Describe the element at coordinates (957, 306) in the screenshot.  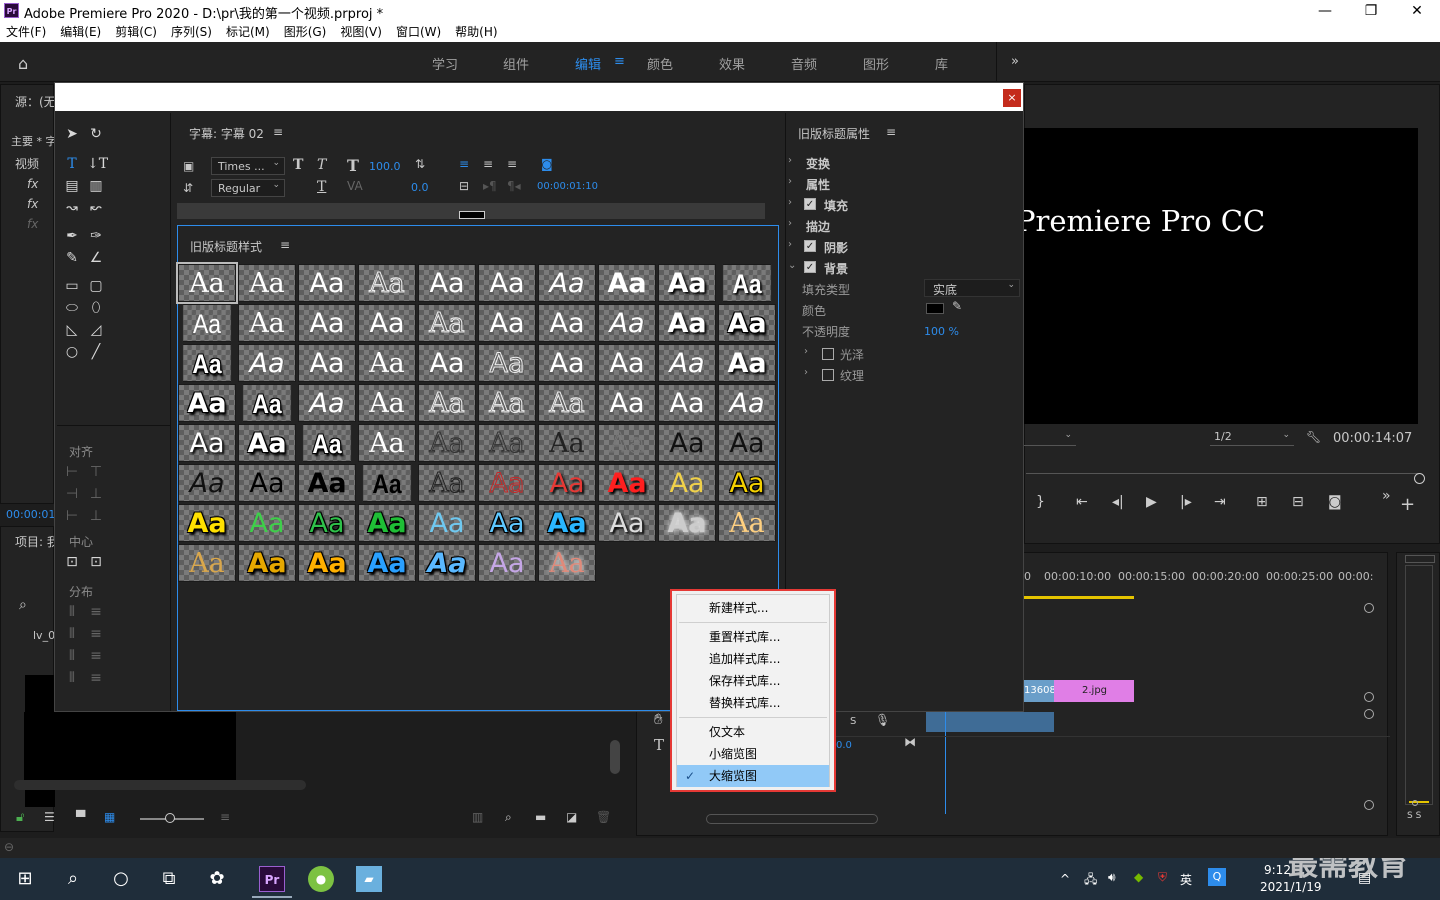
I see `eyedropper-icon: ✎` at that location.